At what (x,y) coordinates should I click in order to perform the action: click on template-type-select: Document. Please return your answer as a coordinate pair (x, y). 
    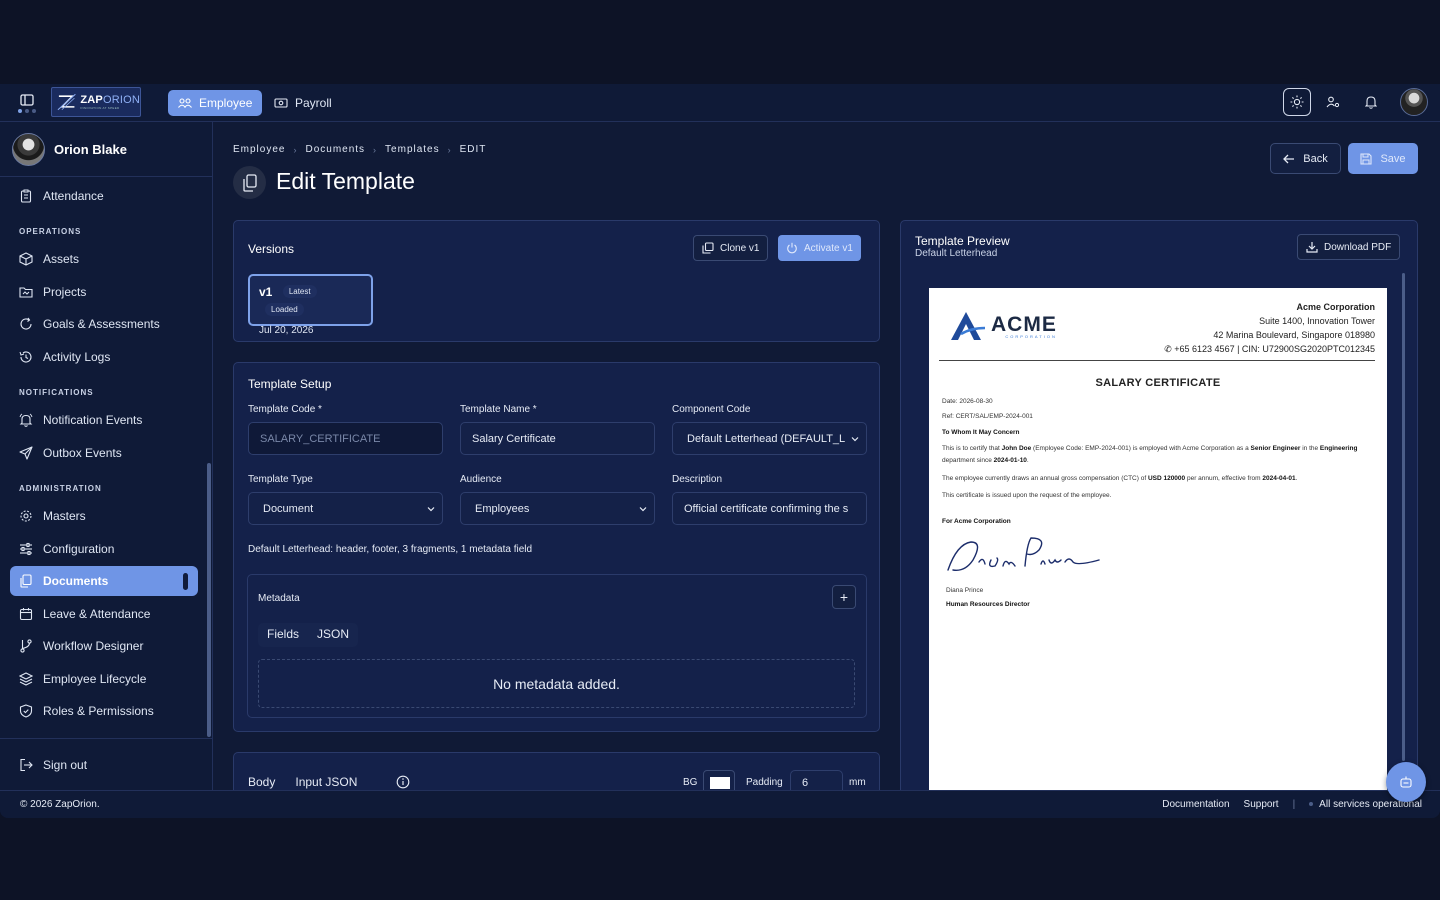
    Looking at the image, I should click on (345, 508).